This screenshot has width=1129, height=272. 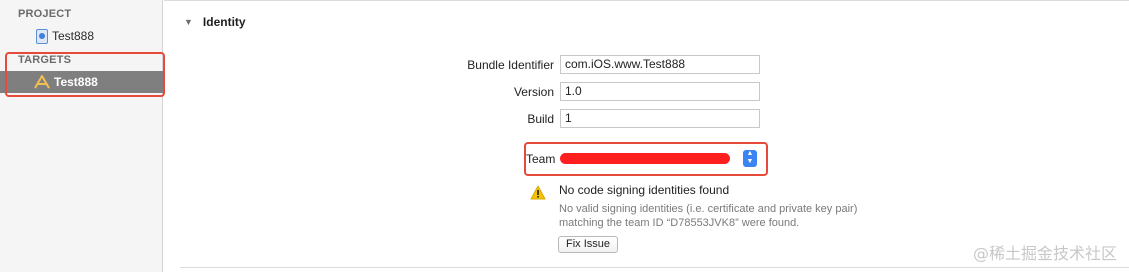 What do you see at coordinates (660, 91) in the screenshot?
I see `version-field: 1.0` at bounding box center [660, 91].